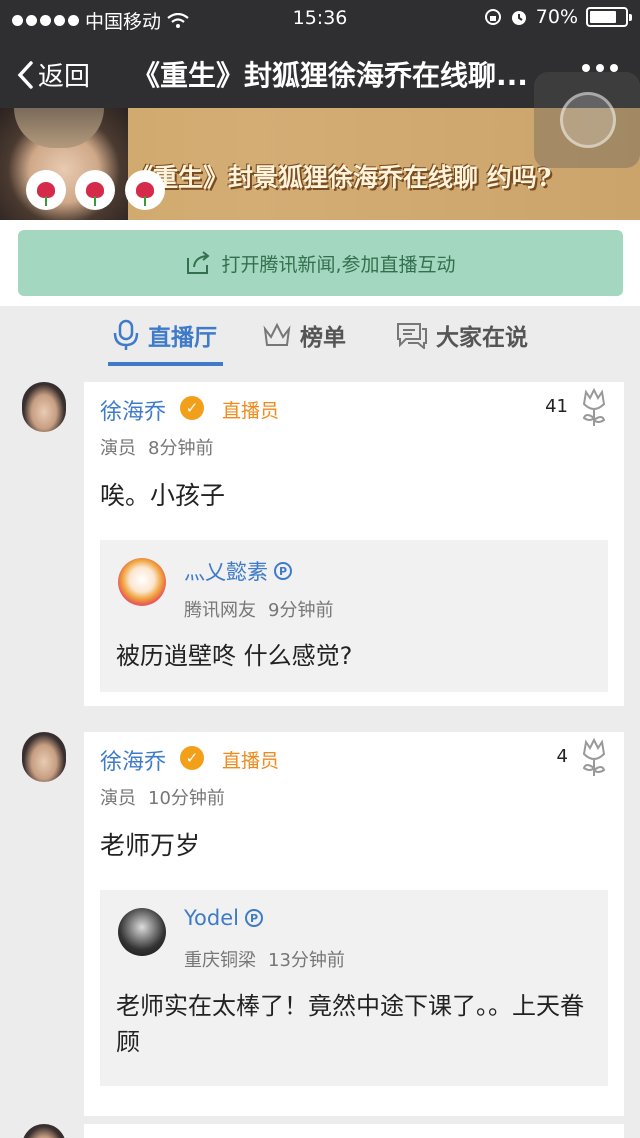  Describe the element at coordinates (338, 264) in the screenshot. I see `open-news-label: 打开腾讯新闻,参加直播互动` at that location.